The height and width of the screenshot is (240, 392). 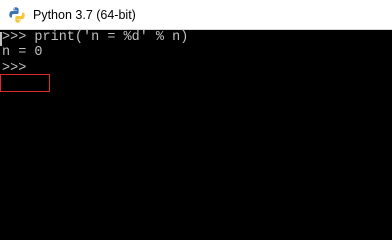 I want to click on window-title: Python 3.7 (64-bit), so click(x=84, y=15).